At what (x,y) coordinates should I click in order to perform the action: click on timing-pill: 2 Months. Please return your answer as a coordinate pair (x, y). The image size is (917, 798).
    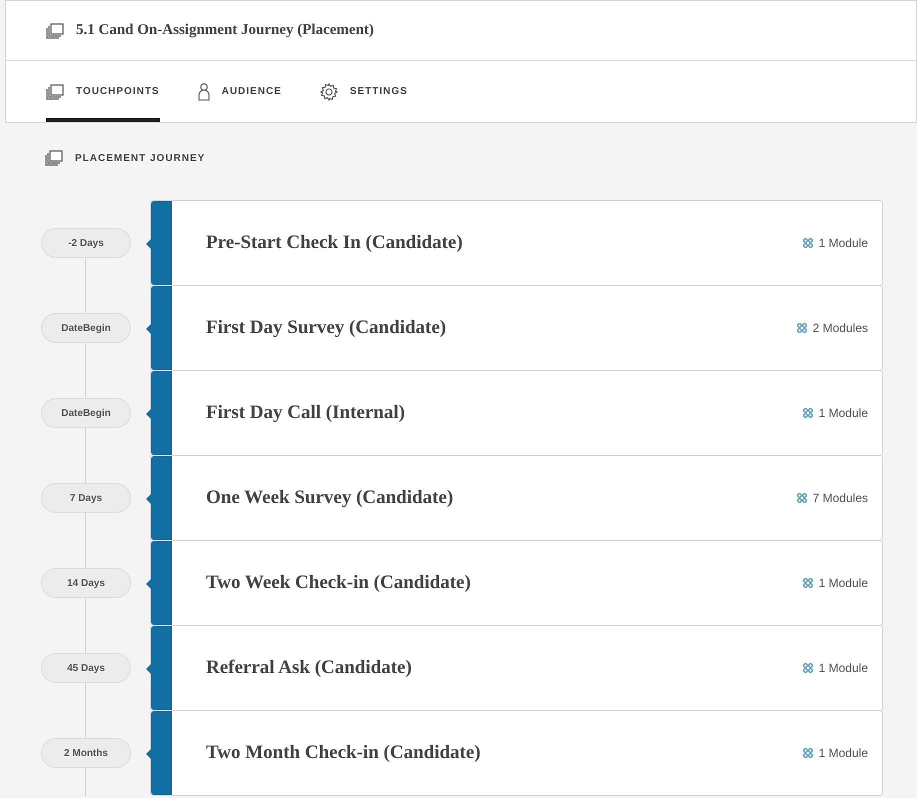
    Looking at the image, I should click on (86, 753).